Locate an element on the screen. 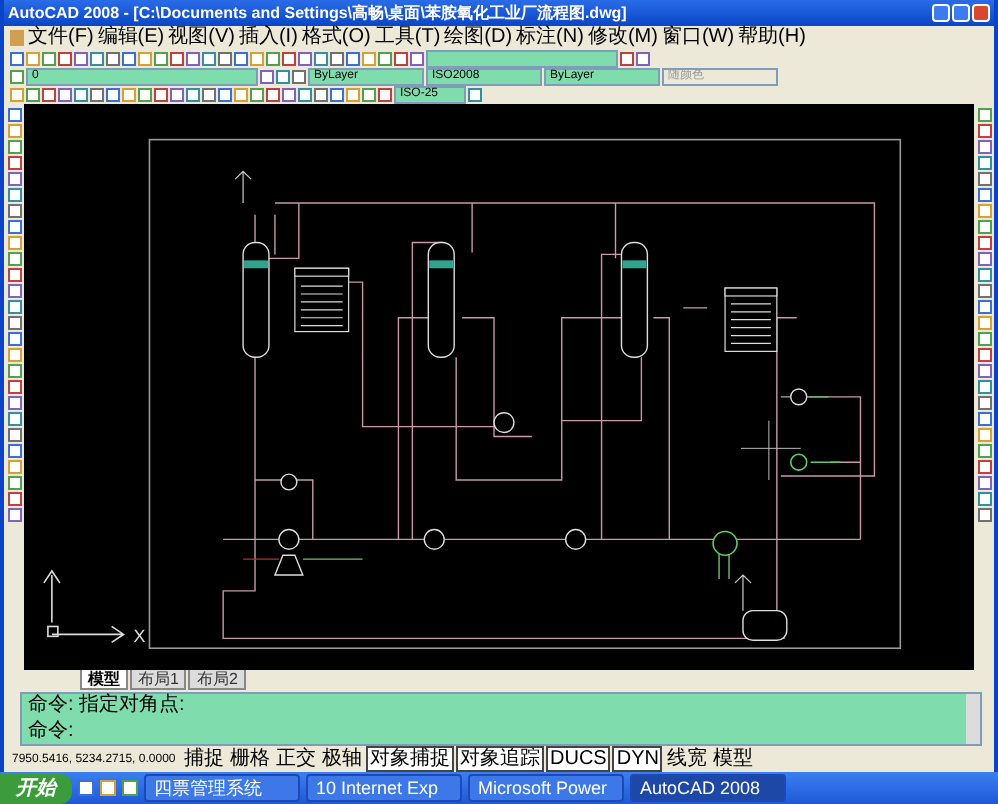  command-line: 命令: is located at coordinates (52, 732).